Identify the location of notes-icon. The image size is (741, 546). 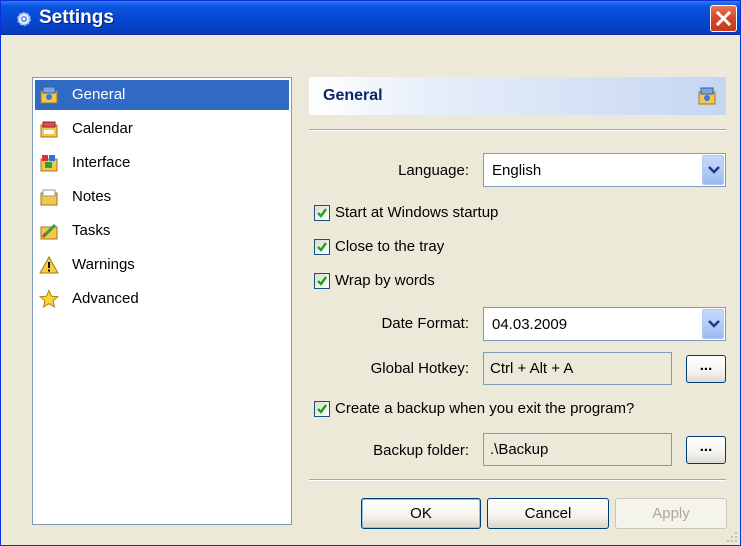
(49, 197).